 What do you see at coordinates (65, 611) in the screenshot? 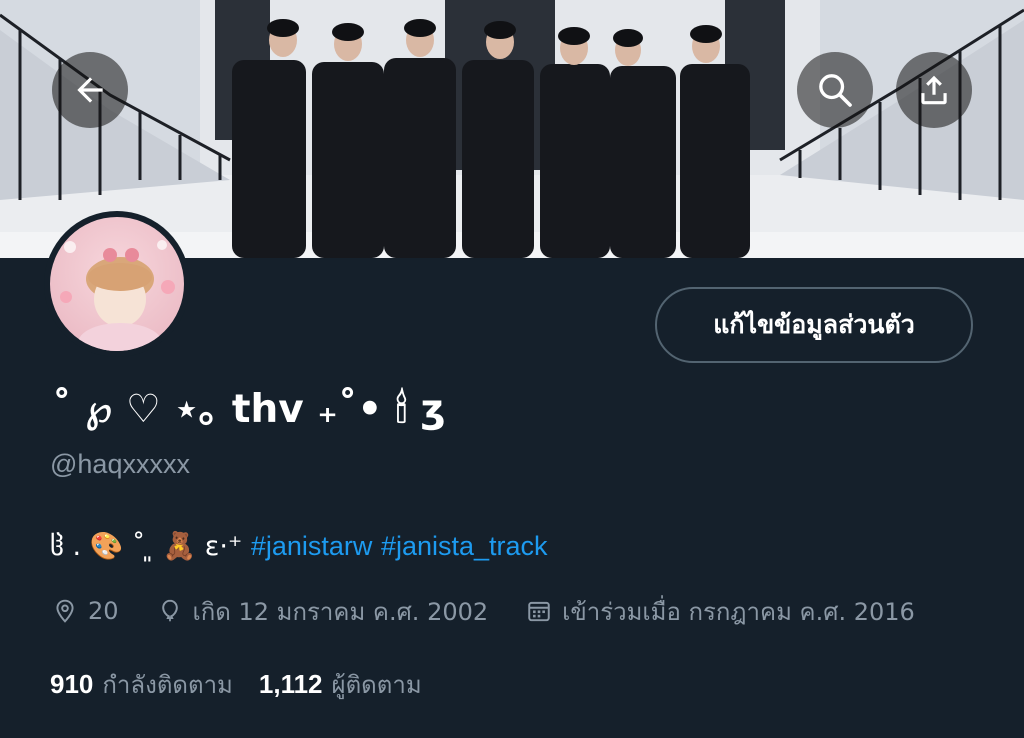
I see `location-pin-icon` at bounding box center [65, 611].